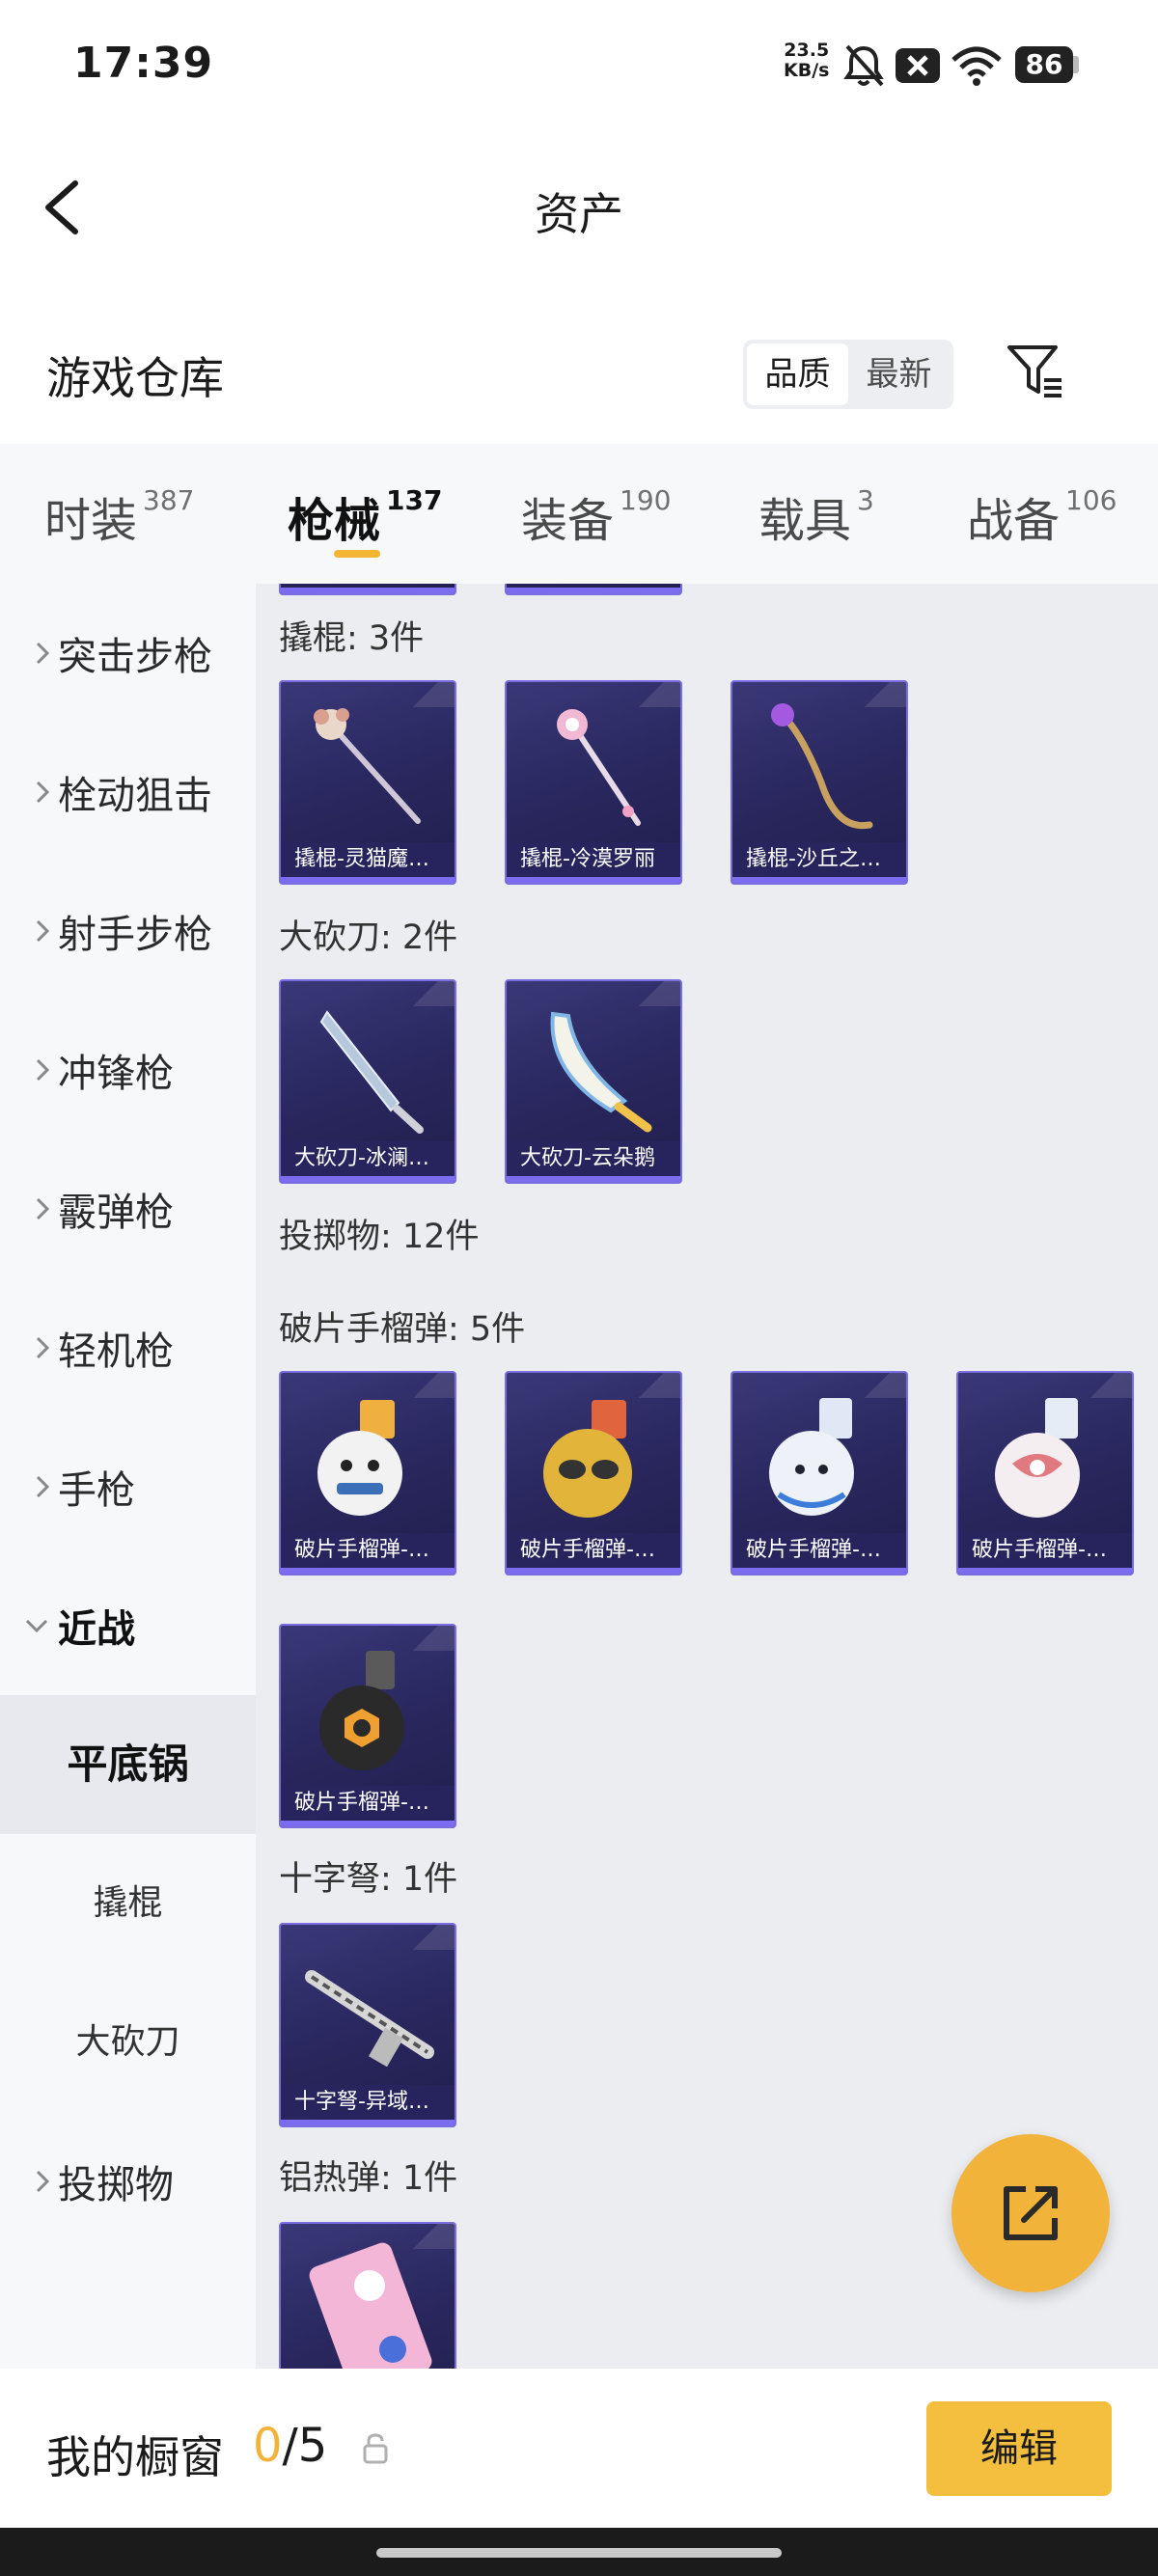 This screenshot has width=1158, height=2576. I want to click on tab-count: 387, so click(169, 500).